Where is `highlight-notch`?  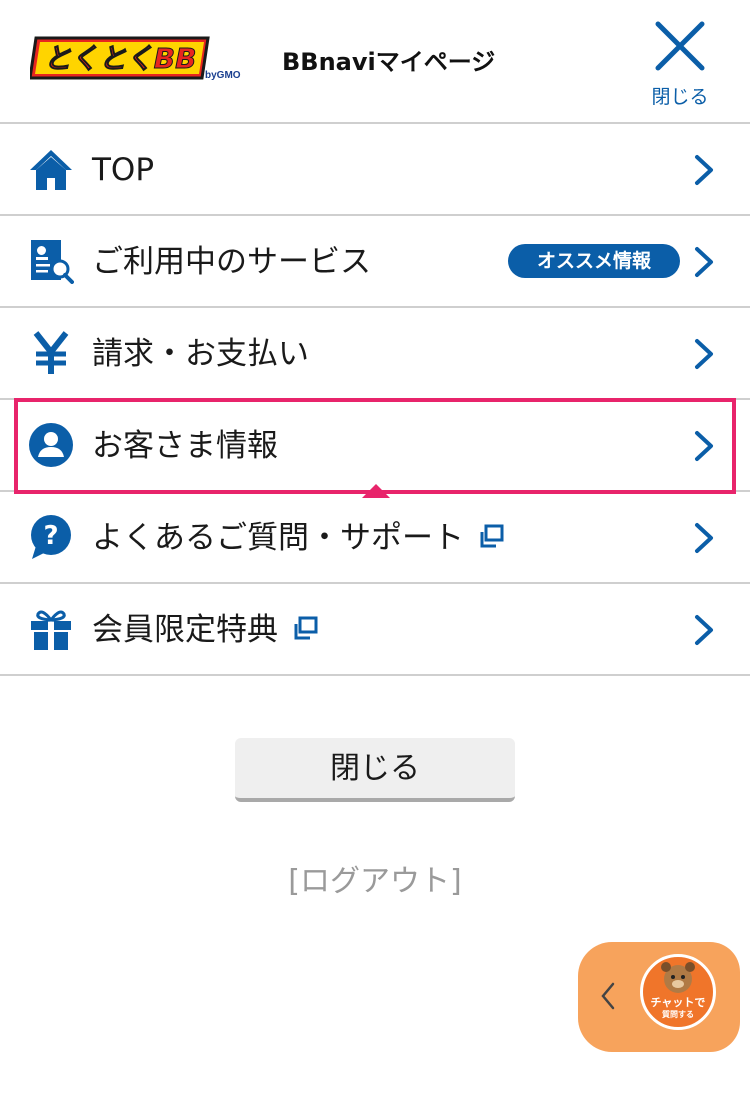 highlight-notch is located at coordinates (376, 491).